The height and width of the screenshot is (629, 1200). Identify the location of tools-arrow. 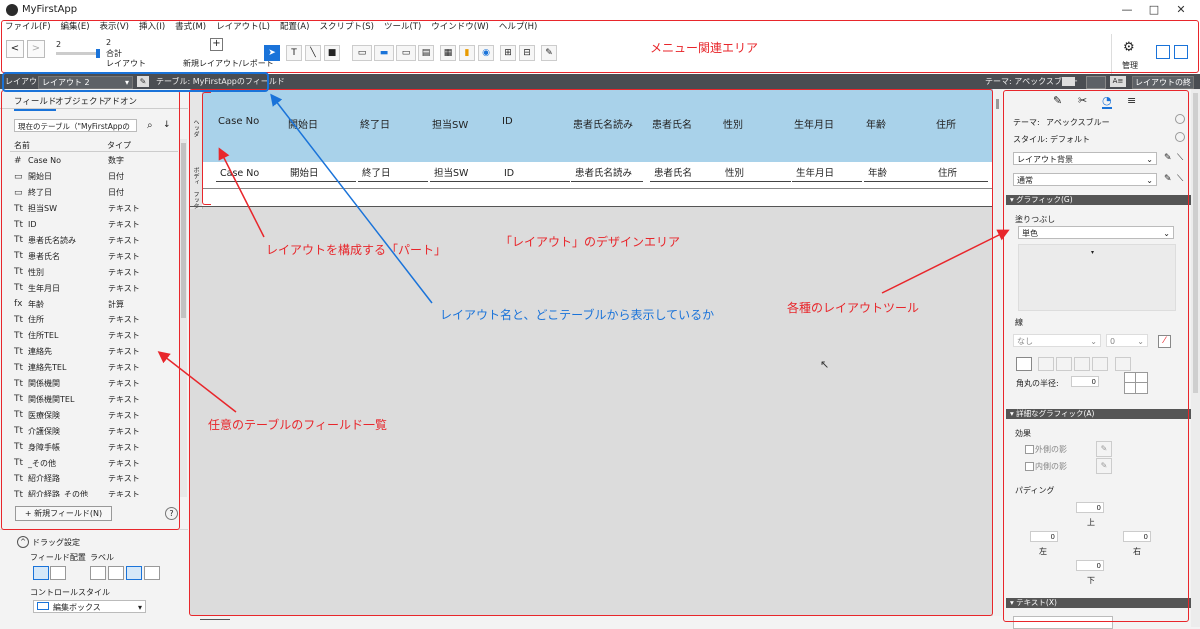
(945, 261).